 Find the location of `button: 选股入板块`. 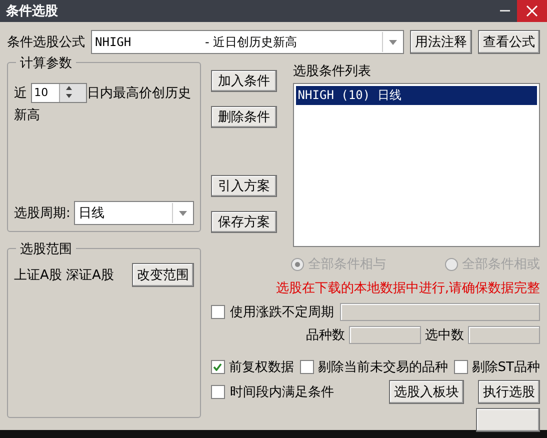

button: 选股入板块 is located at coordinates (426, 392).